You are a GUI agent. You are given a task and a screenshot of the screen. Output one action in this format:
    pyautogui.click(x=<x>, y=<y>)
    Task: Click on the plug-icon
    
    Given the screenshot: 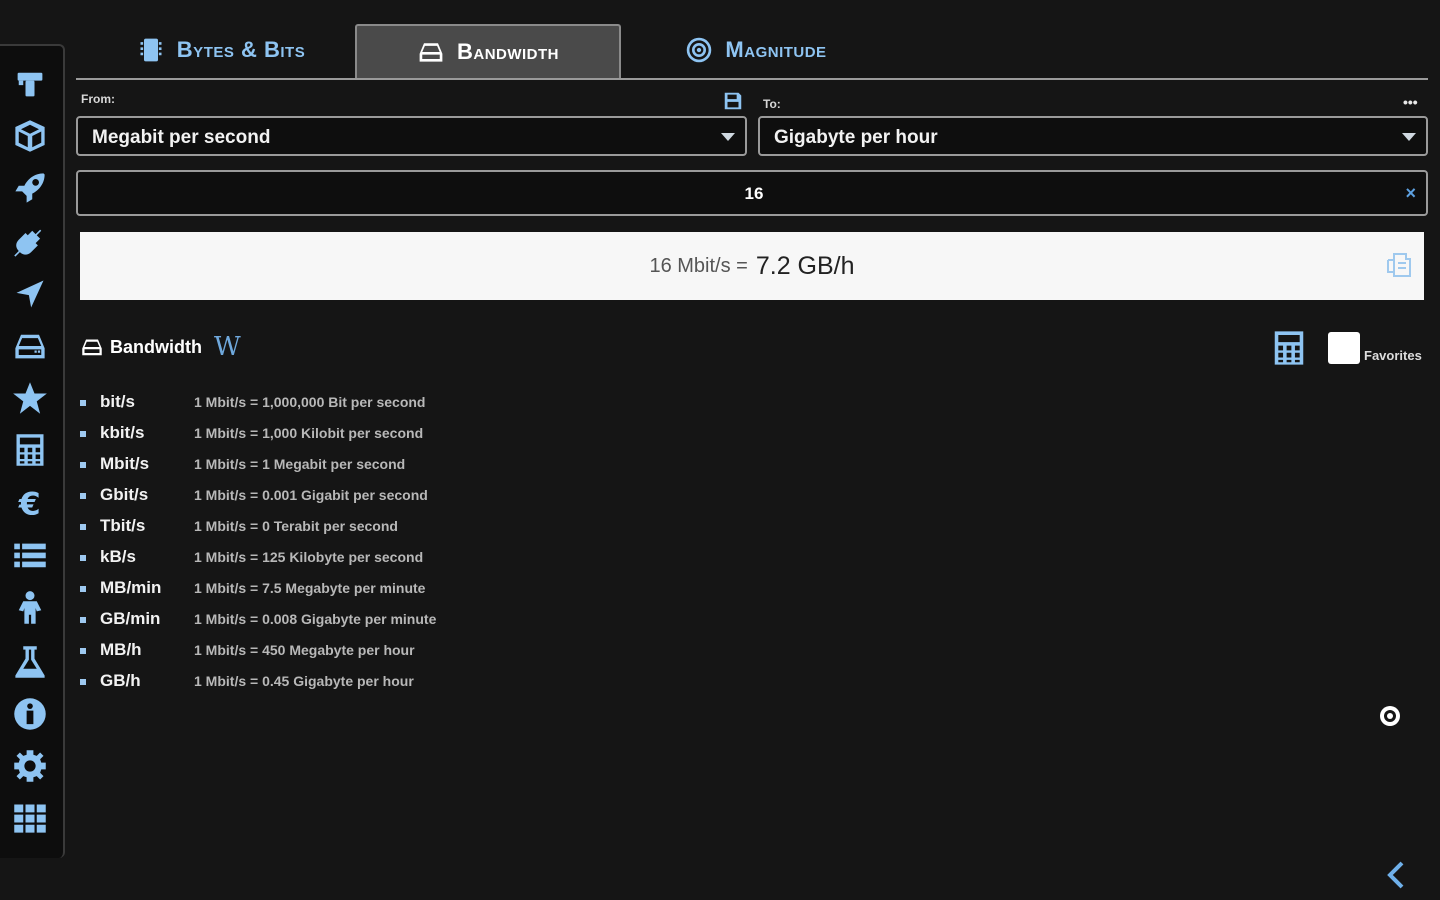 What is the action you would take?
    pyautogui.click(x=28, y=241)
    